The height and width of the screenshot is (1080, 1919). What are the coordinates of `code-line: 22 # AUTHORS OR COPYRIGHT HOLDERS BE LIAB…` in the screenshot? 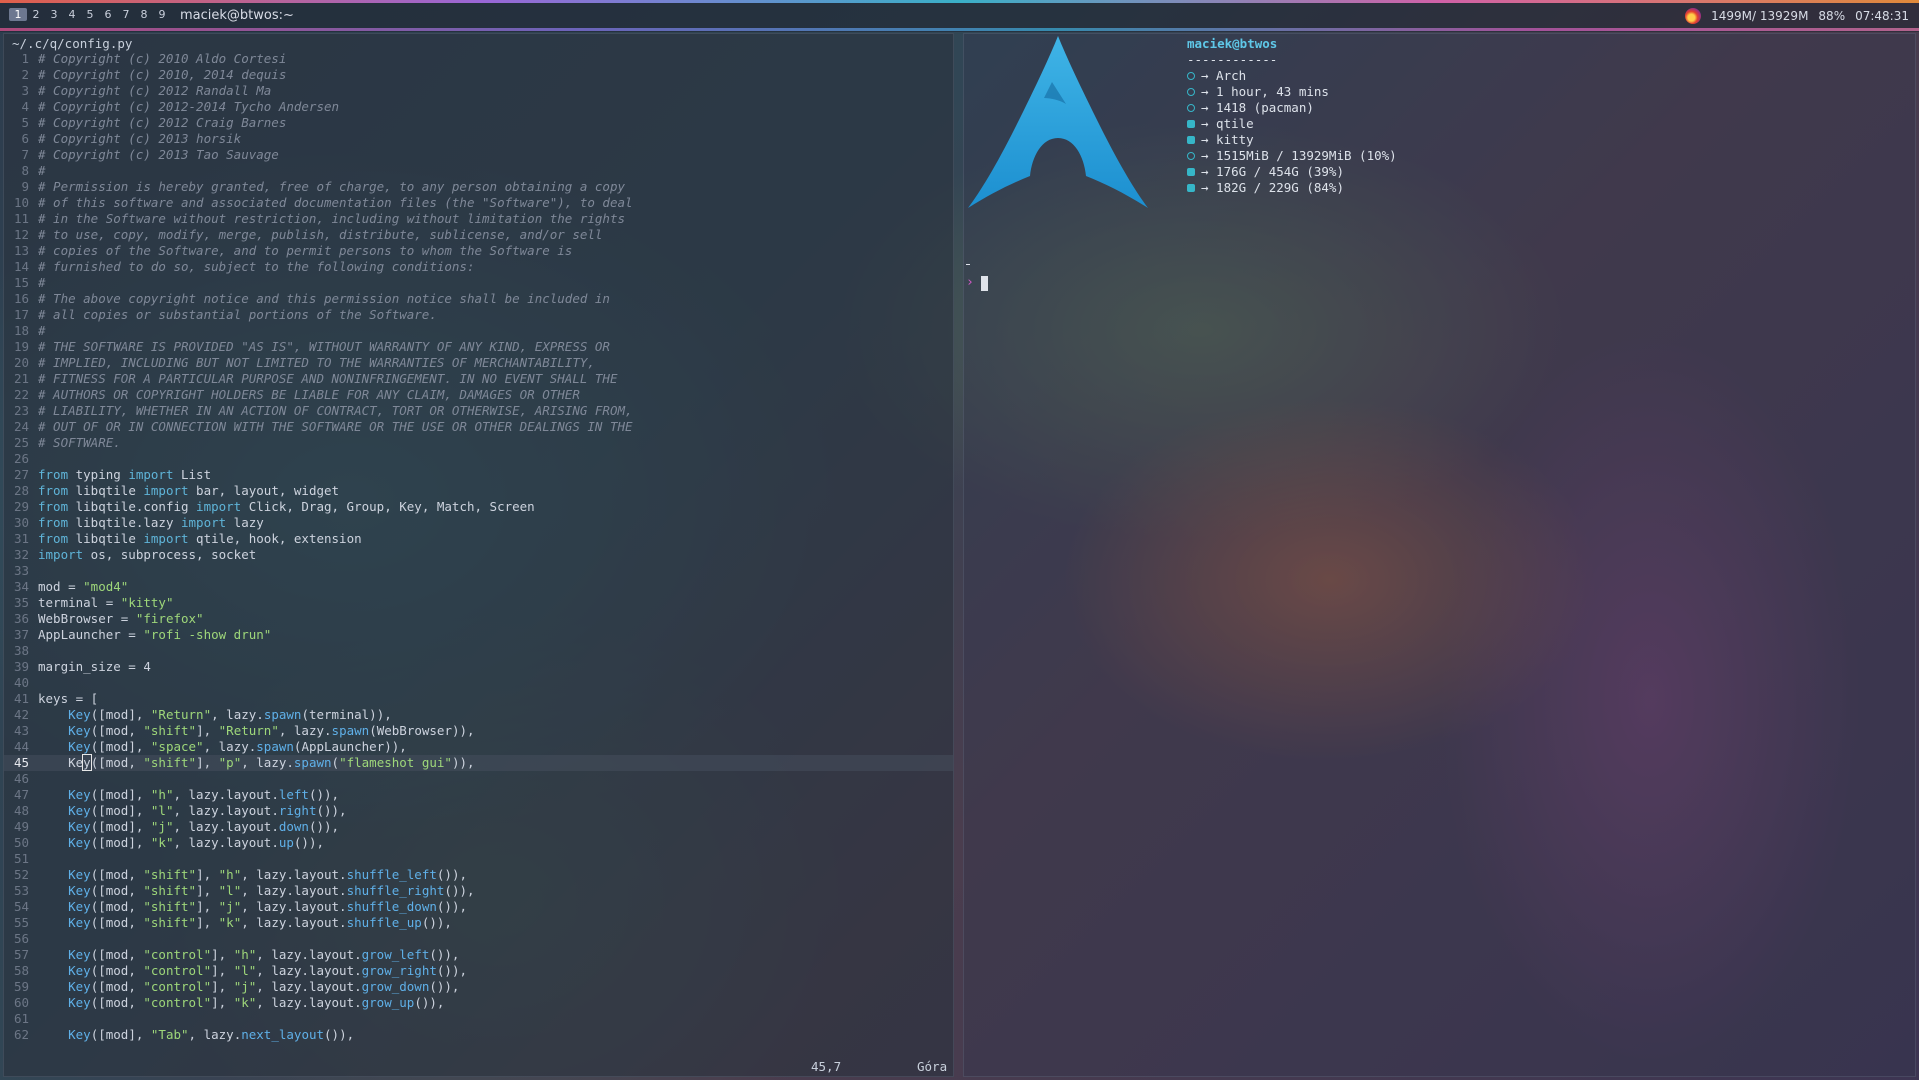 It's located at (478, 395).